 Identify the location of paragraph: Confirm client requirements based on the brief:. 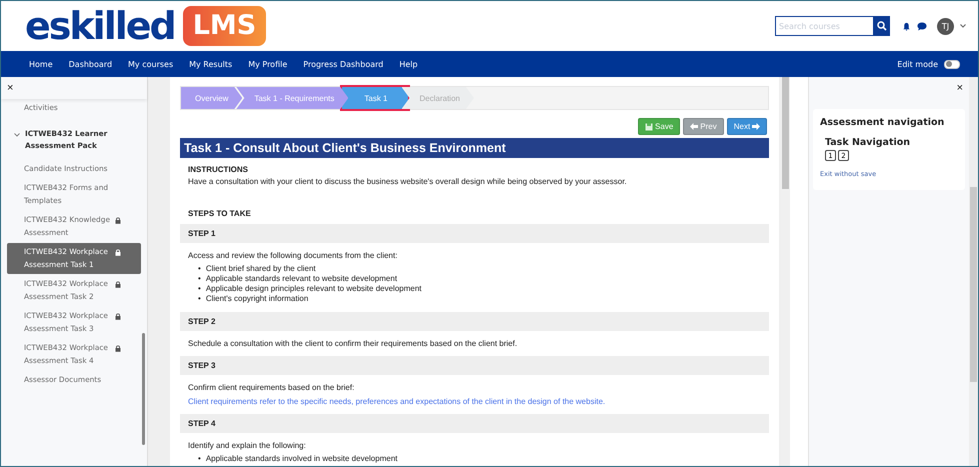
(272, 387).